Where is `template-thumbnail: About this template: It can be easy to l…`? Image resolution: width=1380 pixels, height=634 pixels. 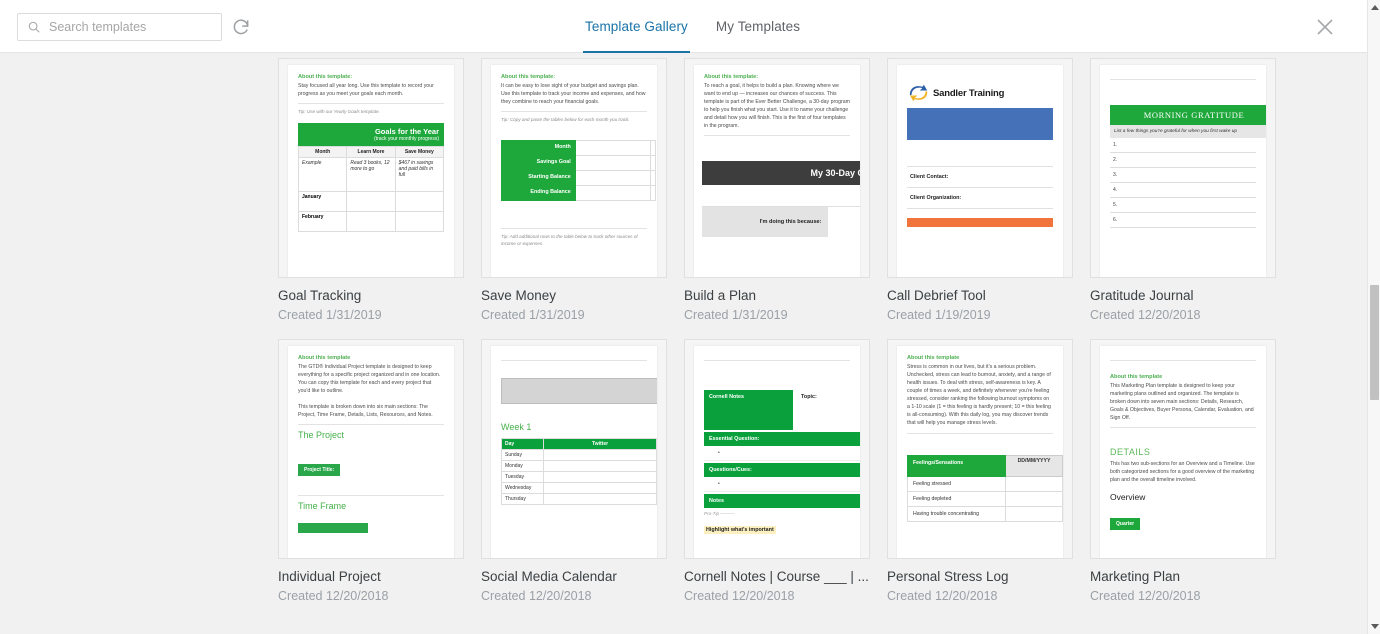 template-thumbnail: About this template: It can be easy to l… is located at coordinates (574, 168).